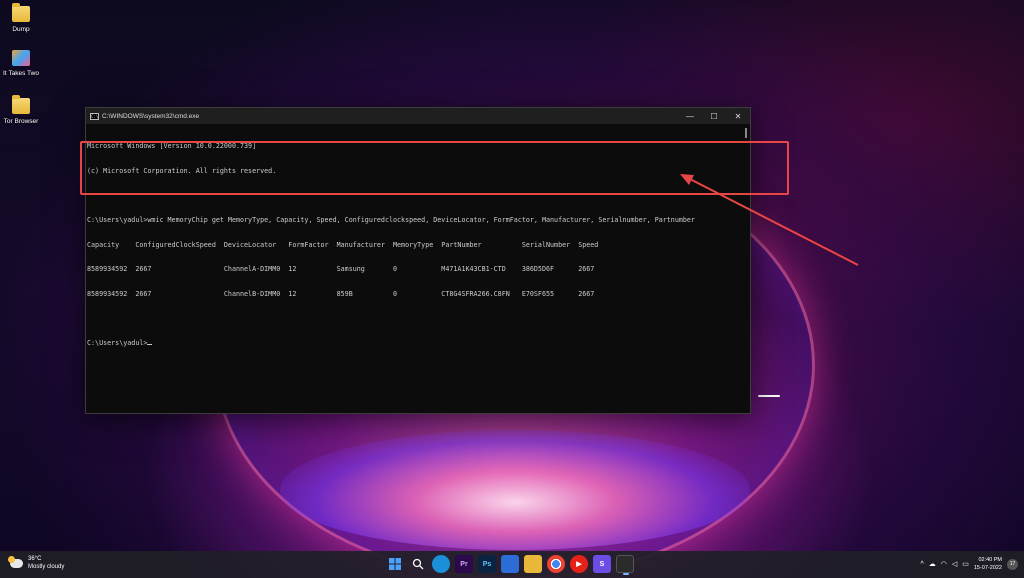 This screenshot has height=578, width=1024. I want to click on chevron-up-icon: ^, so click(921, 564).